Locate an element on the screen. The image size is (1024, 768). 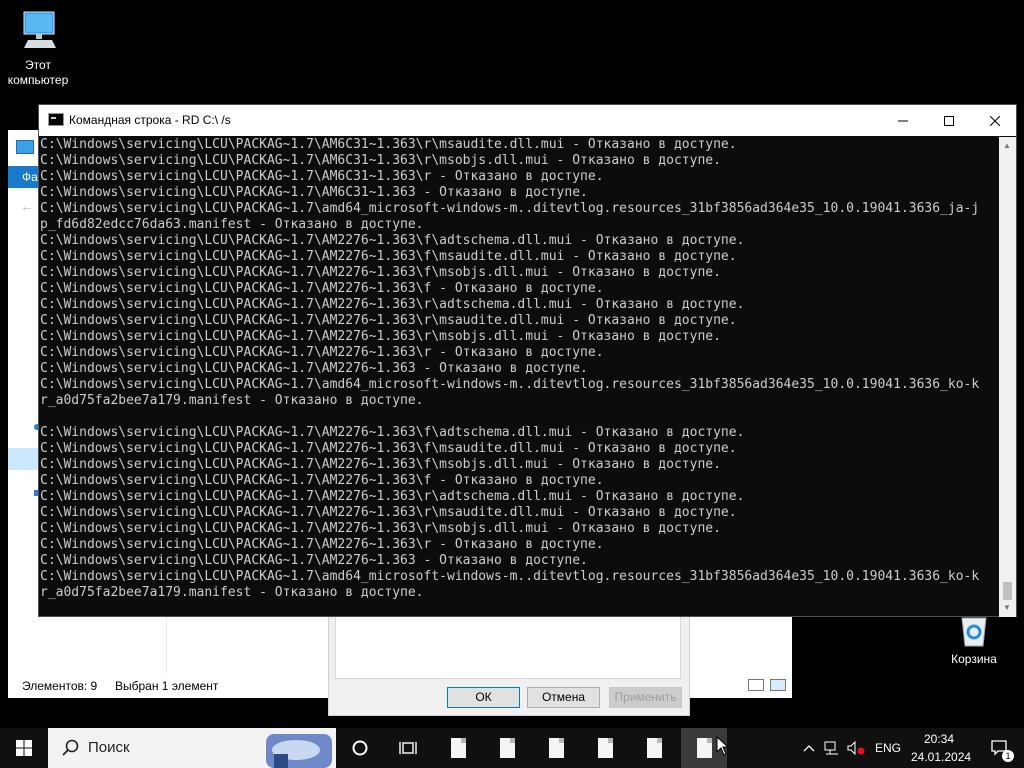
taskbar-search-box: Поиск is located at coordinates (192, 748).